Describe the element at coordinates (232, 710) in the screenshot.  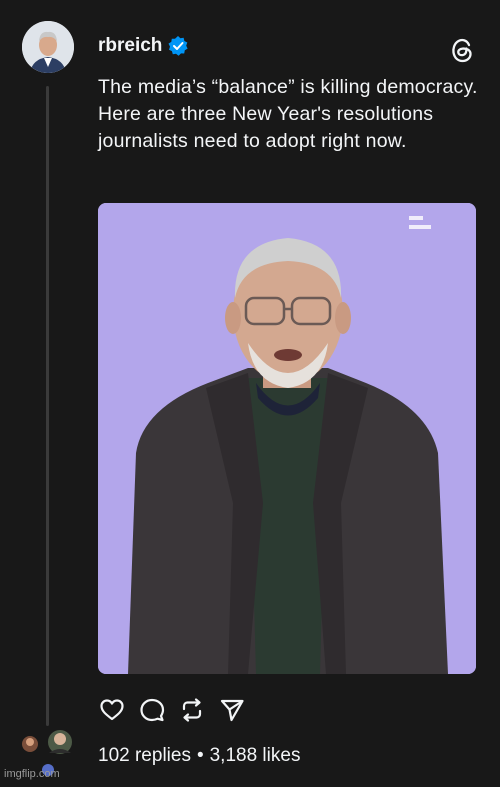
I see `share-icon` at that location.